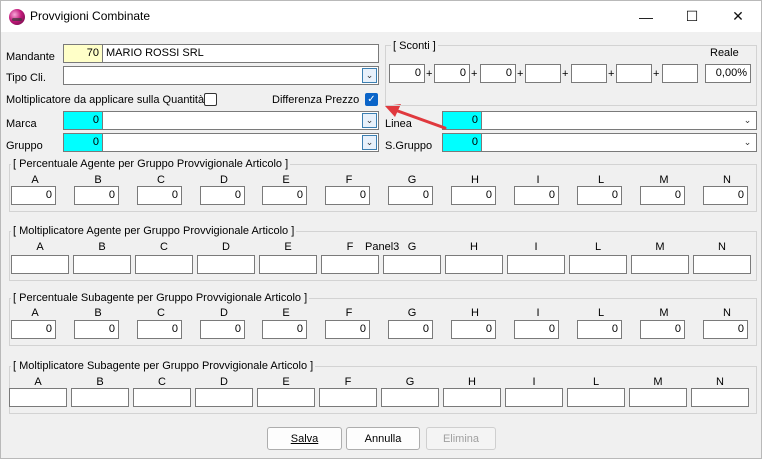  Describe the element at coordinates (83, 53) in the screenshot. I see `mandante-code-field: 70` at that location.